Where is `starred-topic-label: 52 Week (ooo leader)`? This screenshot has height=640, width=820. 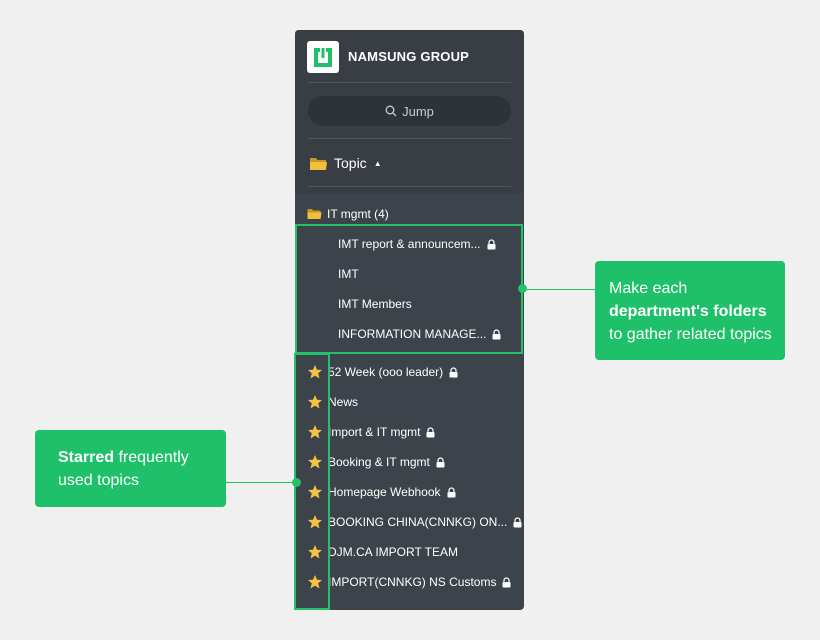 starred-topic-label: 52 Week (ooo leader) is located at coordinates (386, 372).